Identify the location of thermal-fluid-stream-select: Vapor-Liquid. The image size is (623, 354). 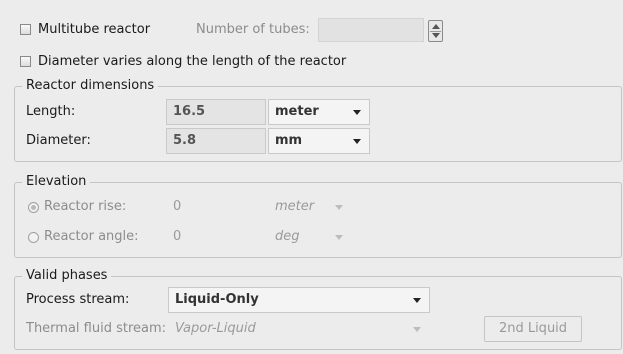
(299, 329).